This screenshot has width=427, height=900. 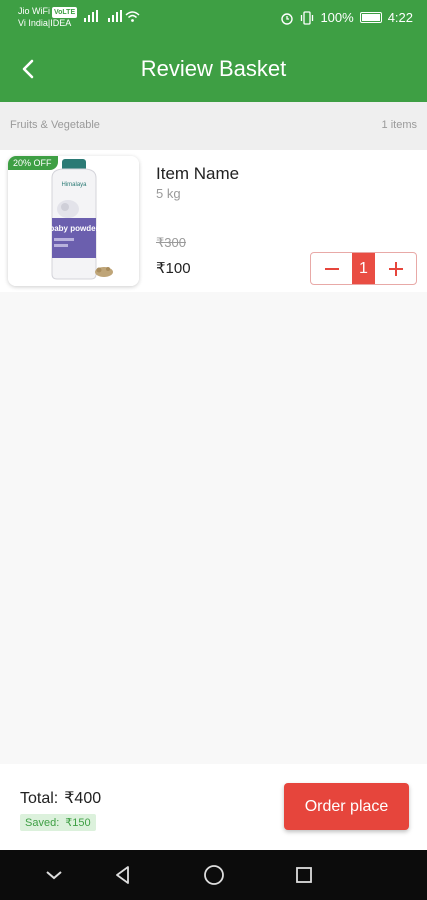 What do you see at coordinates (73, 228) in the screenshot?
I see `product-label-text: baby powder` at bounding box center [73, 228].